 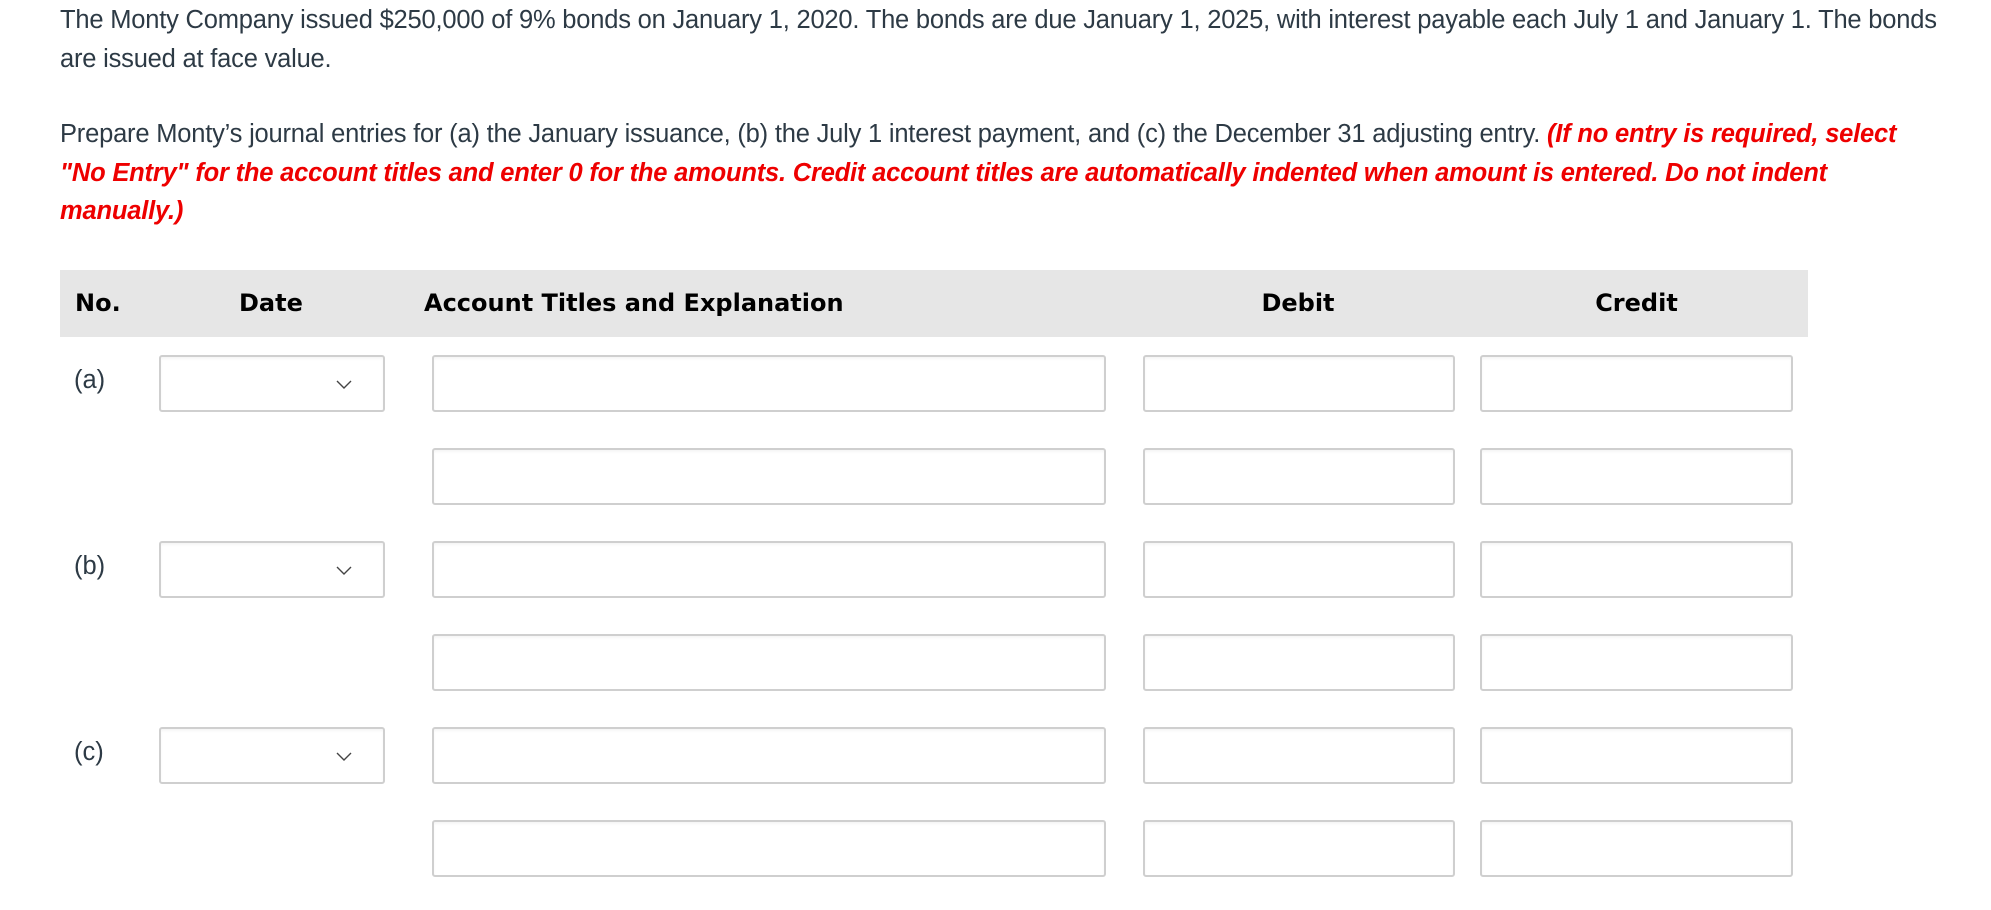 I want to click on header-credit: Credit, so click(x=1636, y=303).